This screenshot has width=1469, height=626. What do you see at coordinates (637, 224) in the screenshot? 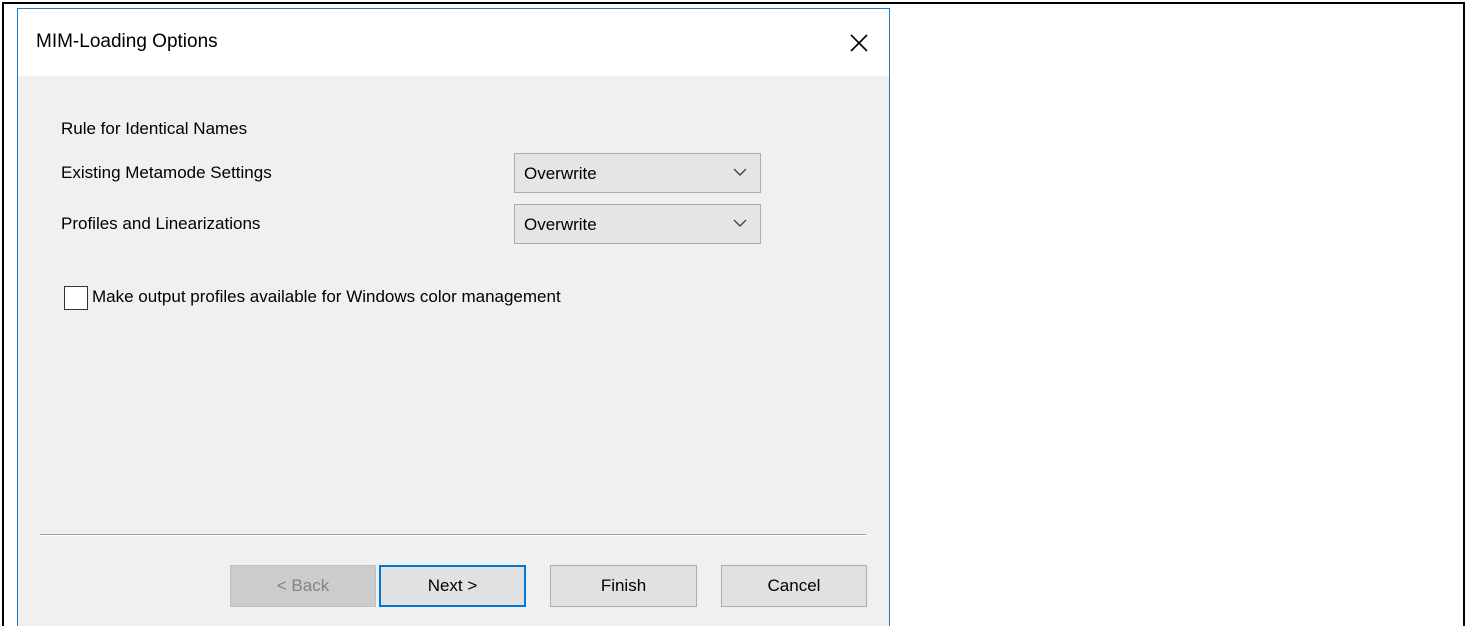
I see `profiles-and-linearizations-select: Overwrite` at bounding box center [637, 224].